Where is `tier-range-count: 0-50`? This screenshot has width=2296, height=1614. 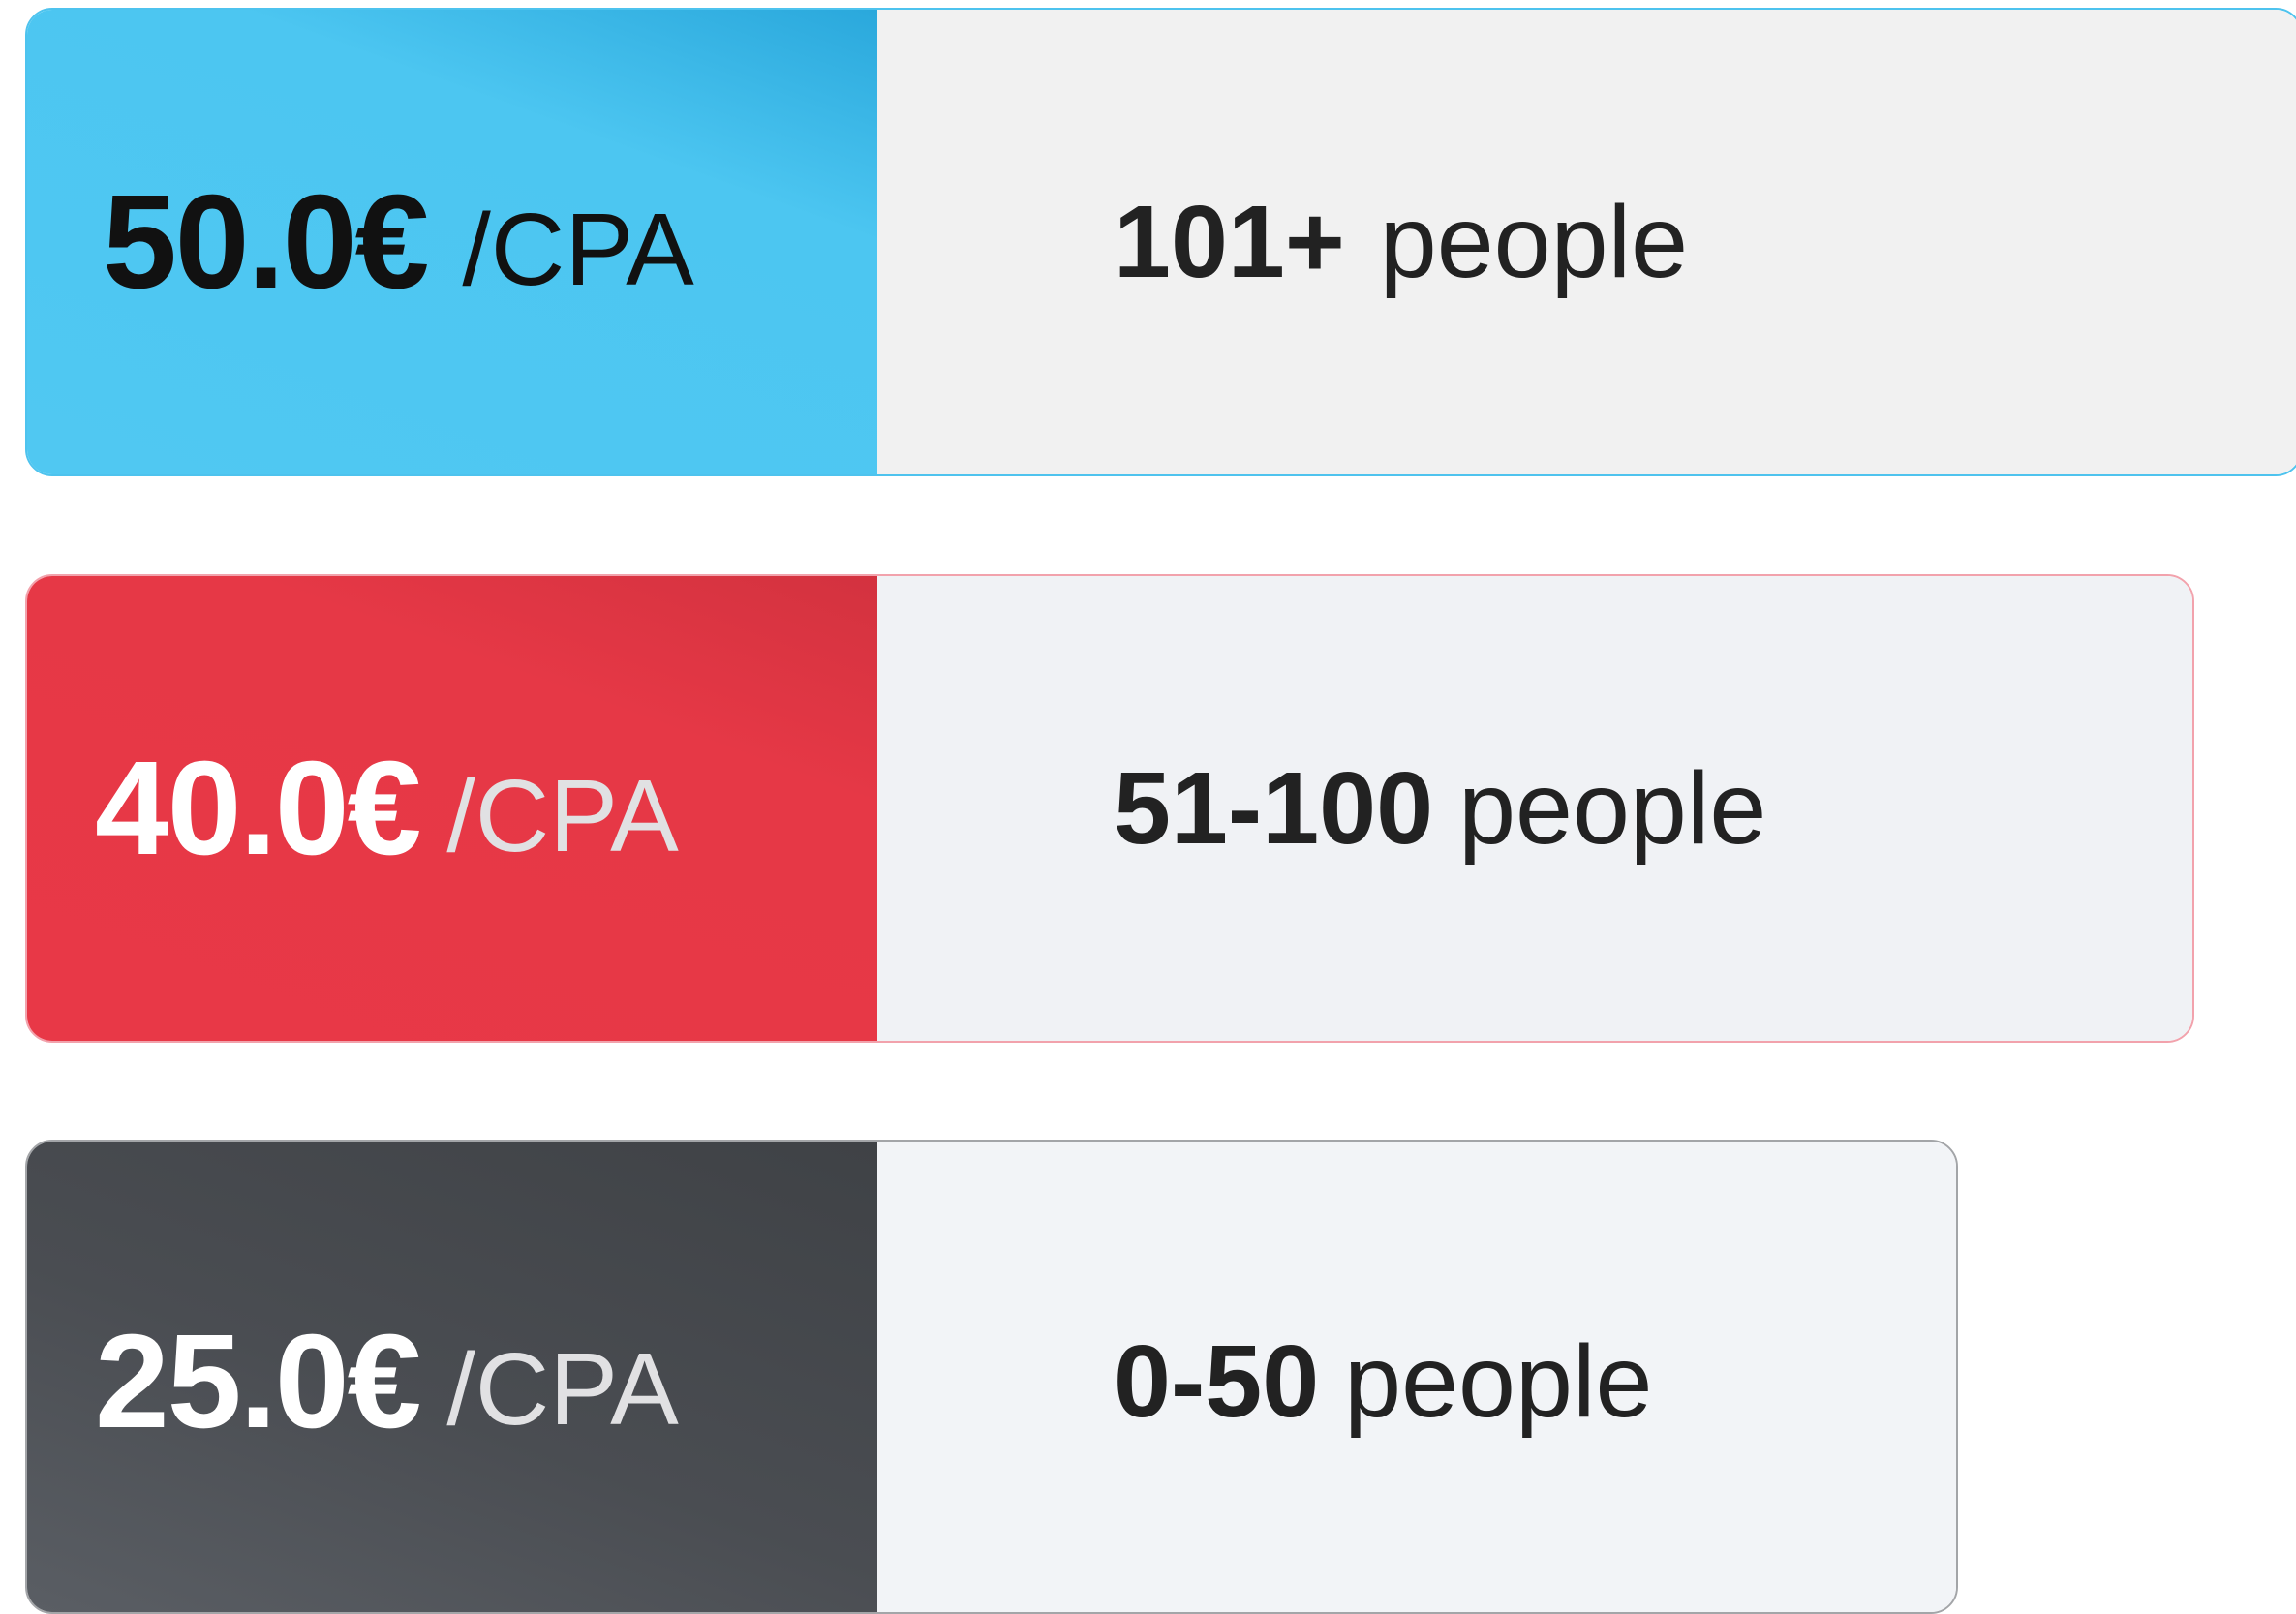
tier-range-count: 0-50 is located at coordinates (1217, 1382).